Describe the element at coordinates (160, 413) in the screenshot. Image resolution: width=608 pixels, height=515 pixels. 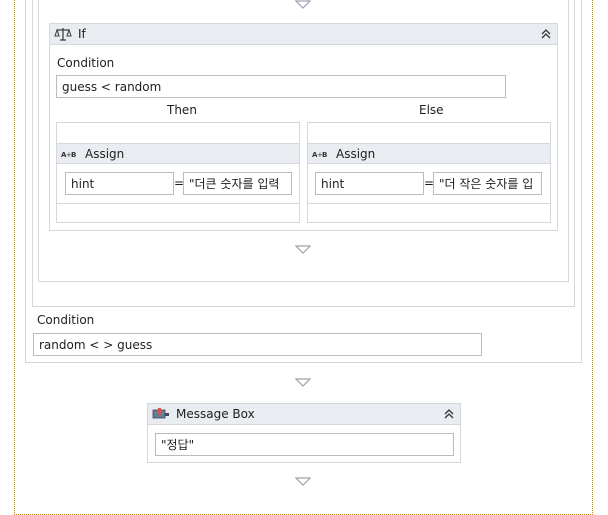
I see `message-box-icon` at that location.